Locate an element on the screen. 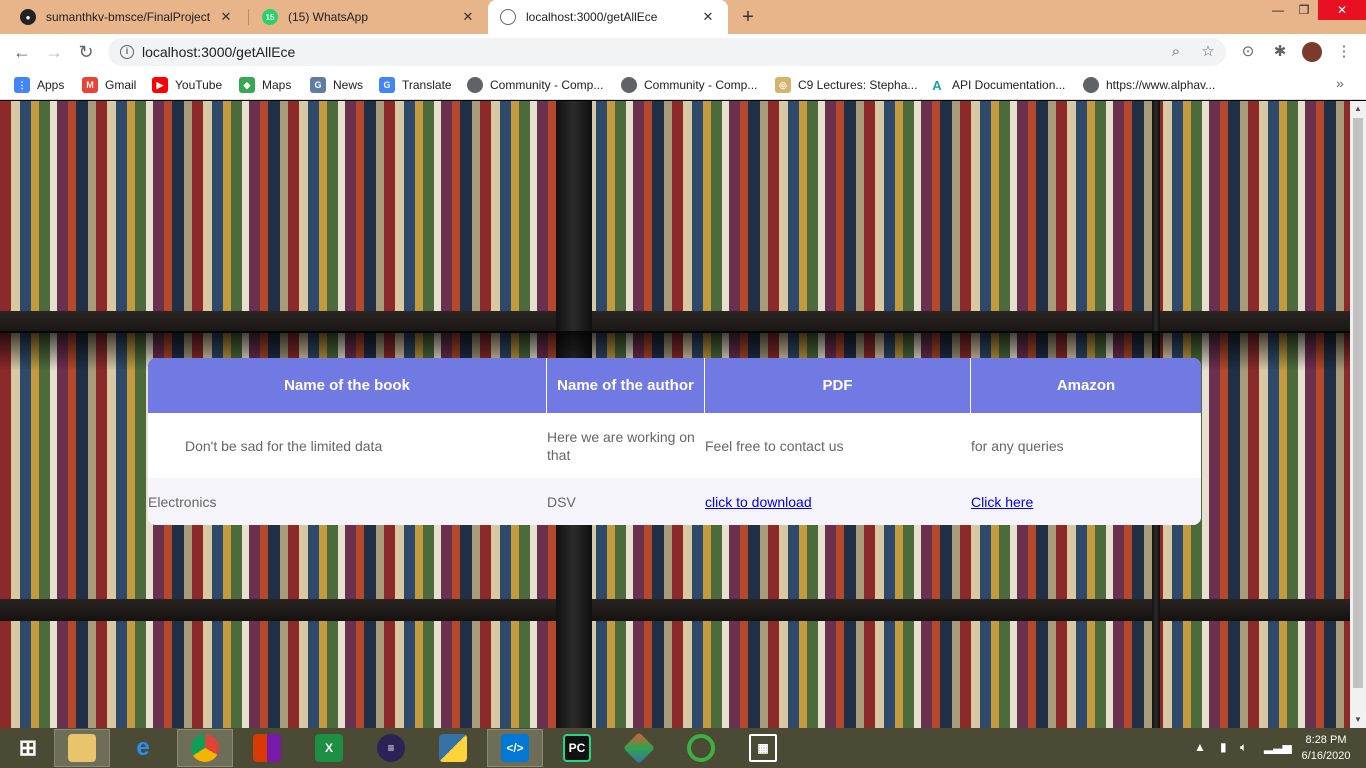 This screenshot has height=768, width=1366. start-button: ⊞ is located at coordinates (28, 748).